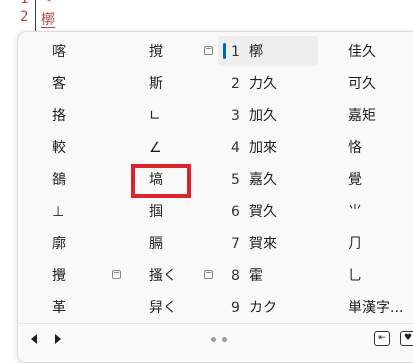 Image resolution: width=413 pixels, height=363 pixels. I want to click on candidate-text: 攪, so click(59, 276).